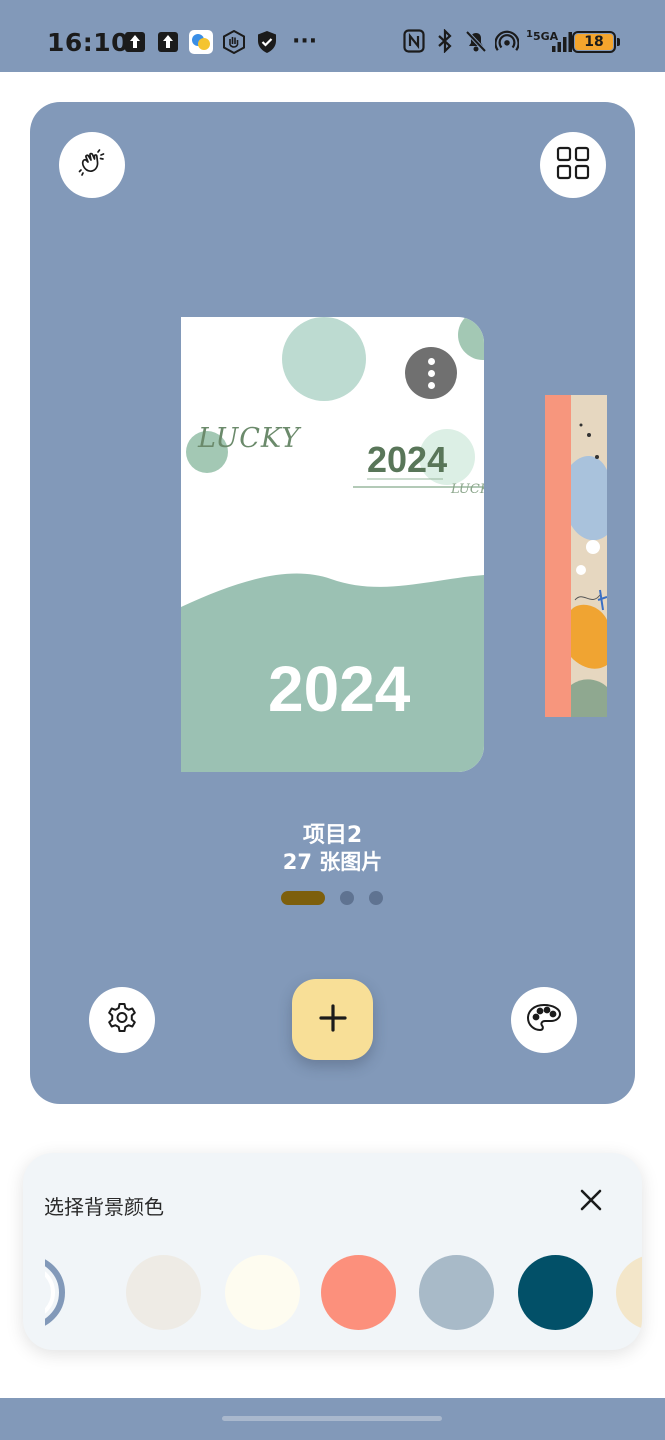 The image size is (665, 1440). I want to click on add-project-button, so click(332, 1019).